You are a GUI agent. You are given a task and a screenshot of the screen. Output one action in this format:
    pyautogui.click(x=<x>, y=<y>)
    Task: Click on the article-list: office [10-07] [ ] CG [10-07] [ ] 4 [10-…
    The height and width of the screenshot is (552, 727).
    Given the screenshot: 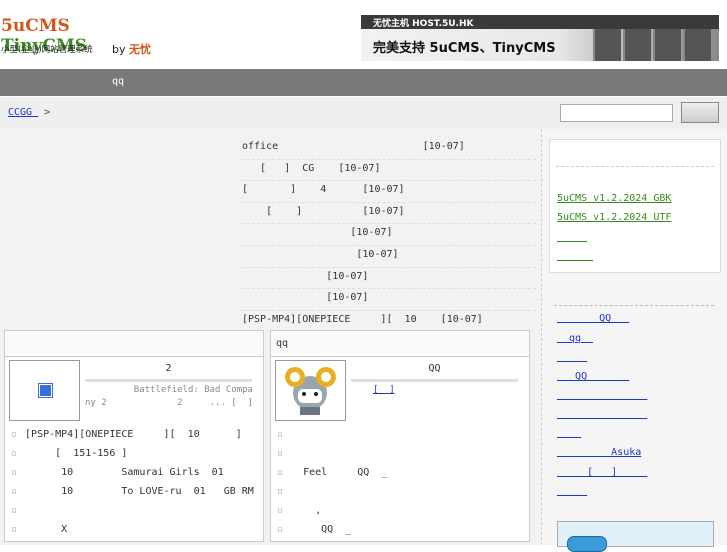 What is the action you would take?
    pyautogui.click(x=389, y=234)
    